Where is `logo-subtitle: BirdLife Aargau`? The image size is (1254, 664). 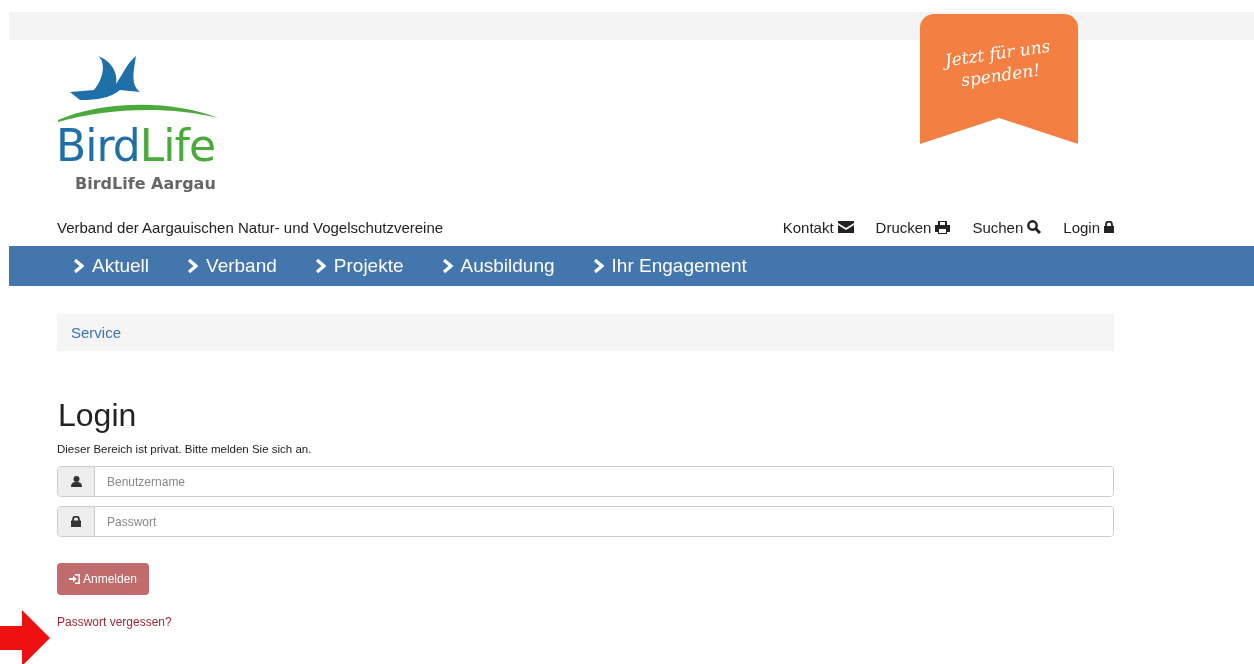 logo-subtitle: BirdLife Aargau is located at coordinates (146, 183).